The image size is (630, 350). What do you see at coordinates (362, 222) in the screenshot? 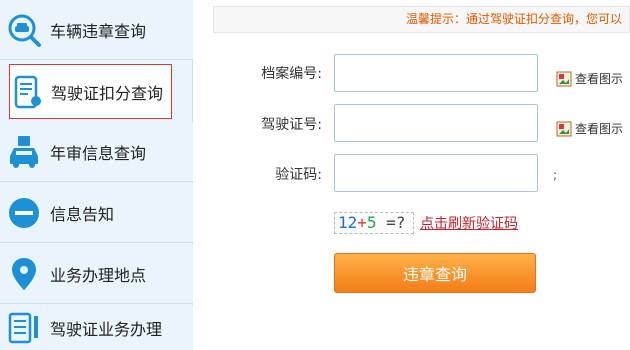
I see `captcha-part: +` at bounding box center [362, 222].